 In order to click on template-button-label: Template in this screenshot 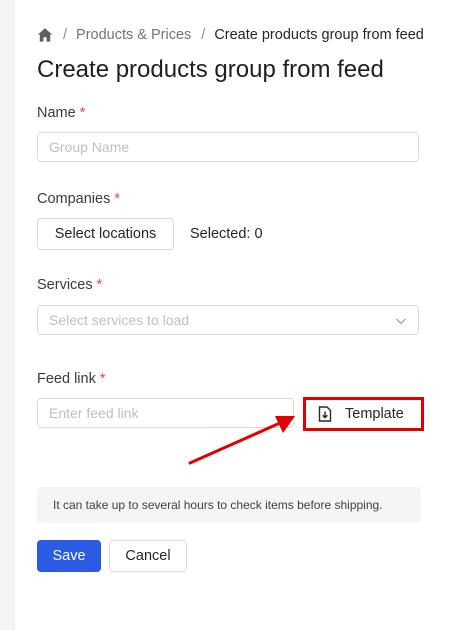, I will do `click(374, 414)`.